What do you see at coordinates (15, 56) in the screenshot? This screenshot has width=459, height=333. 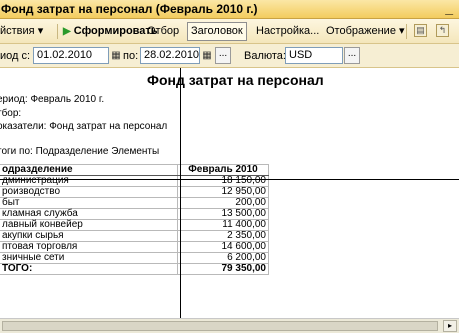 I see `period-from-label: иод с:` at bounding box center [15, 56].